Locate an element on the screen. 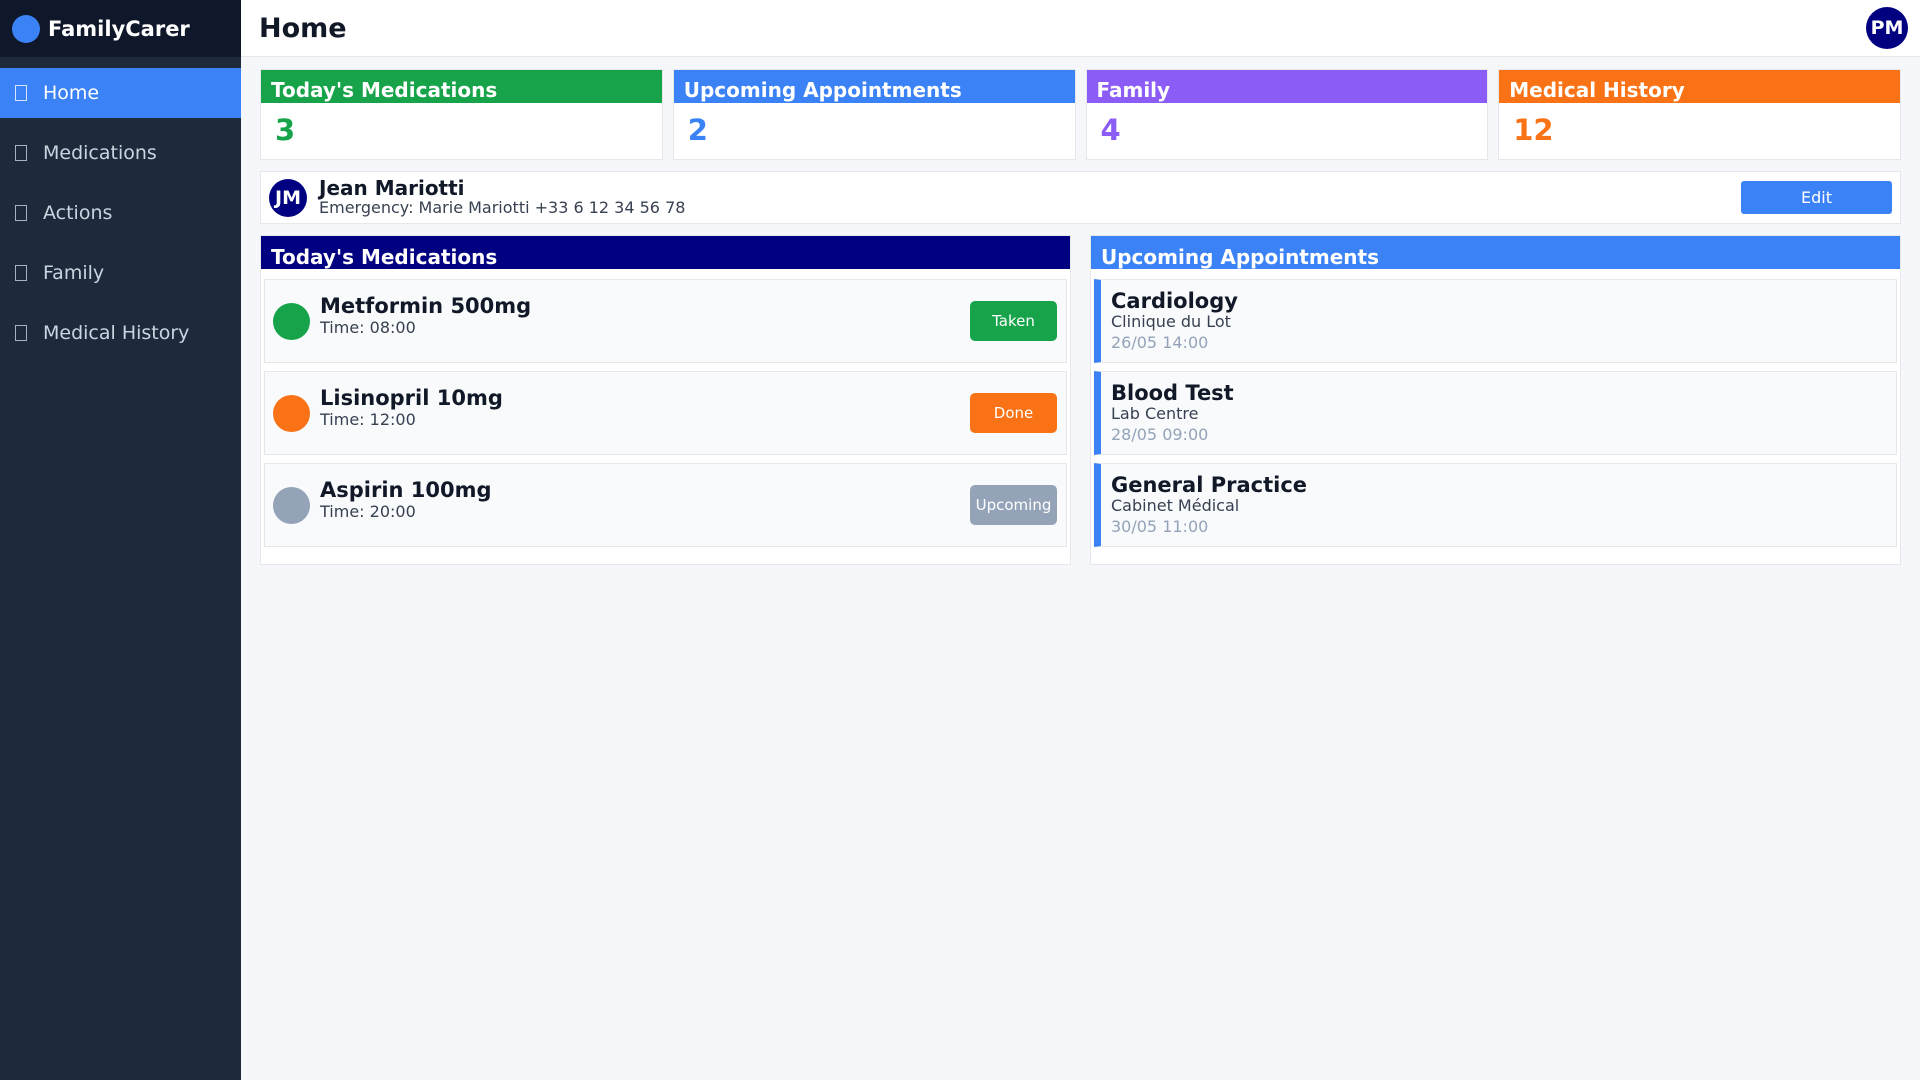  stat-card-value: 4 is located at coordinates (1110, 130).